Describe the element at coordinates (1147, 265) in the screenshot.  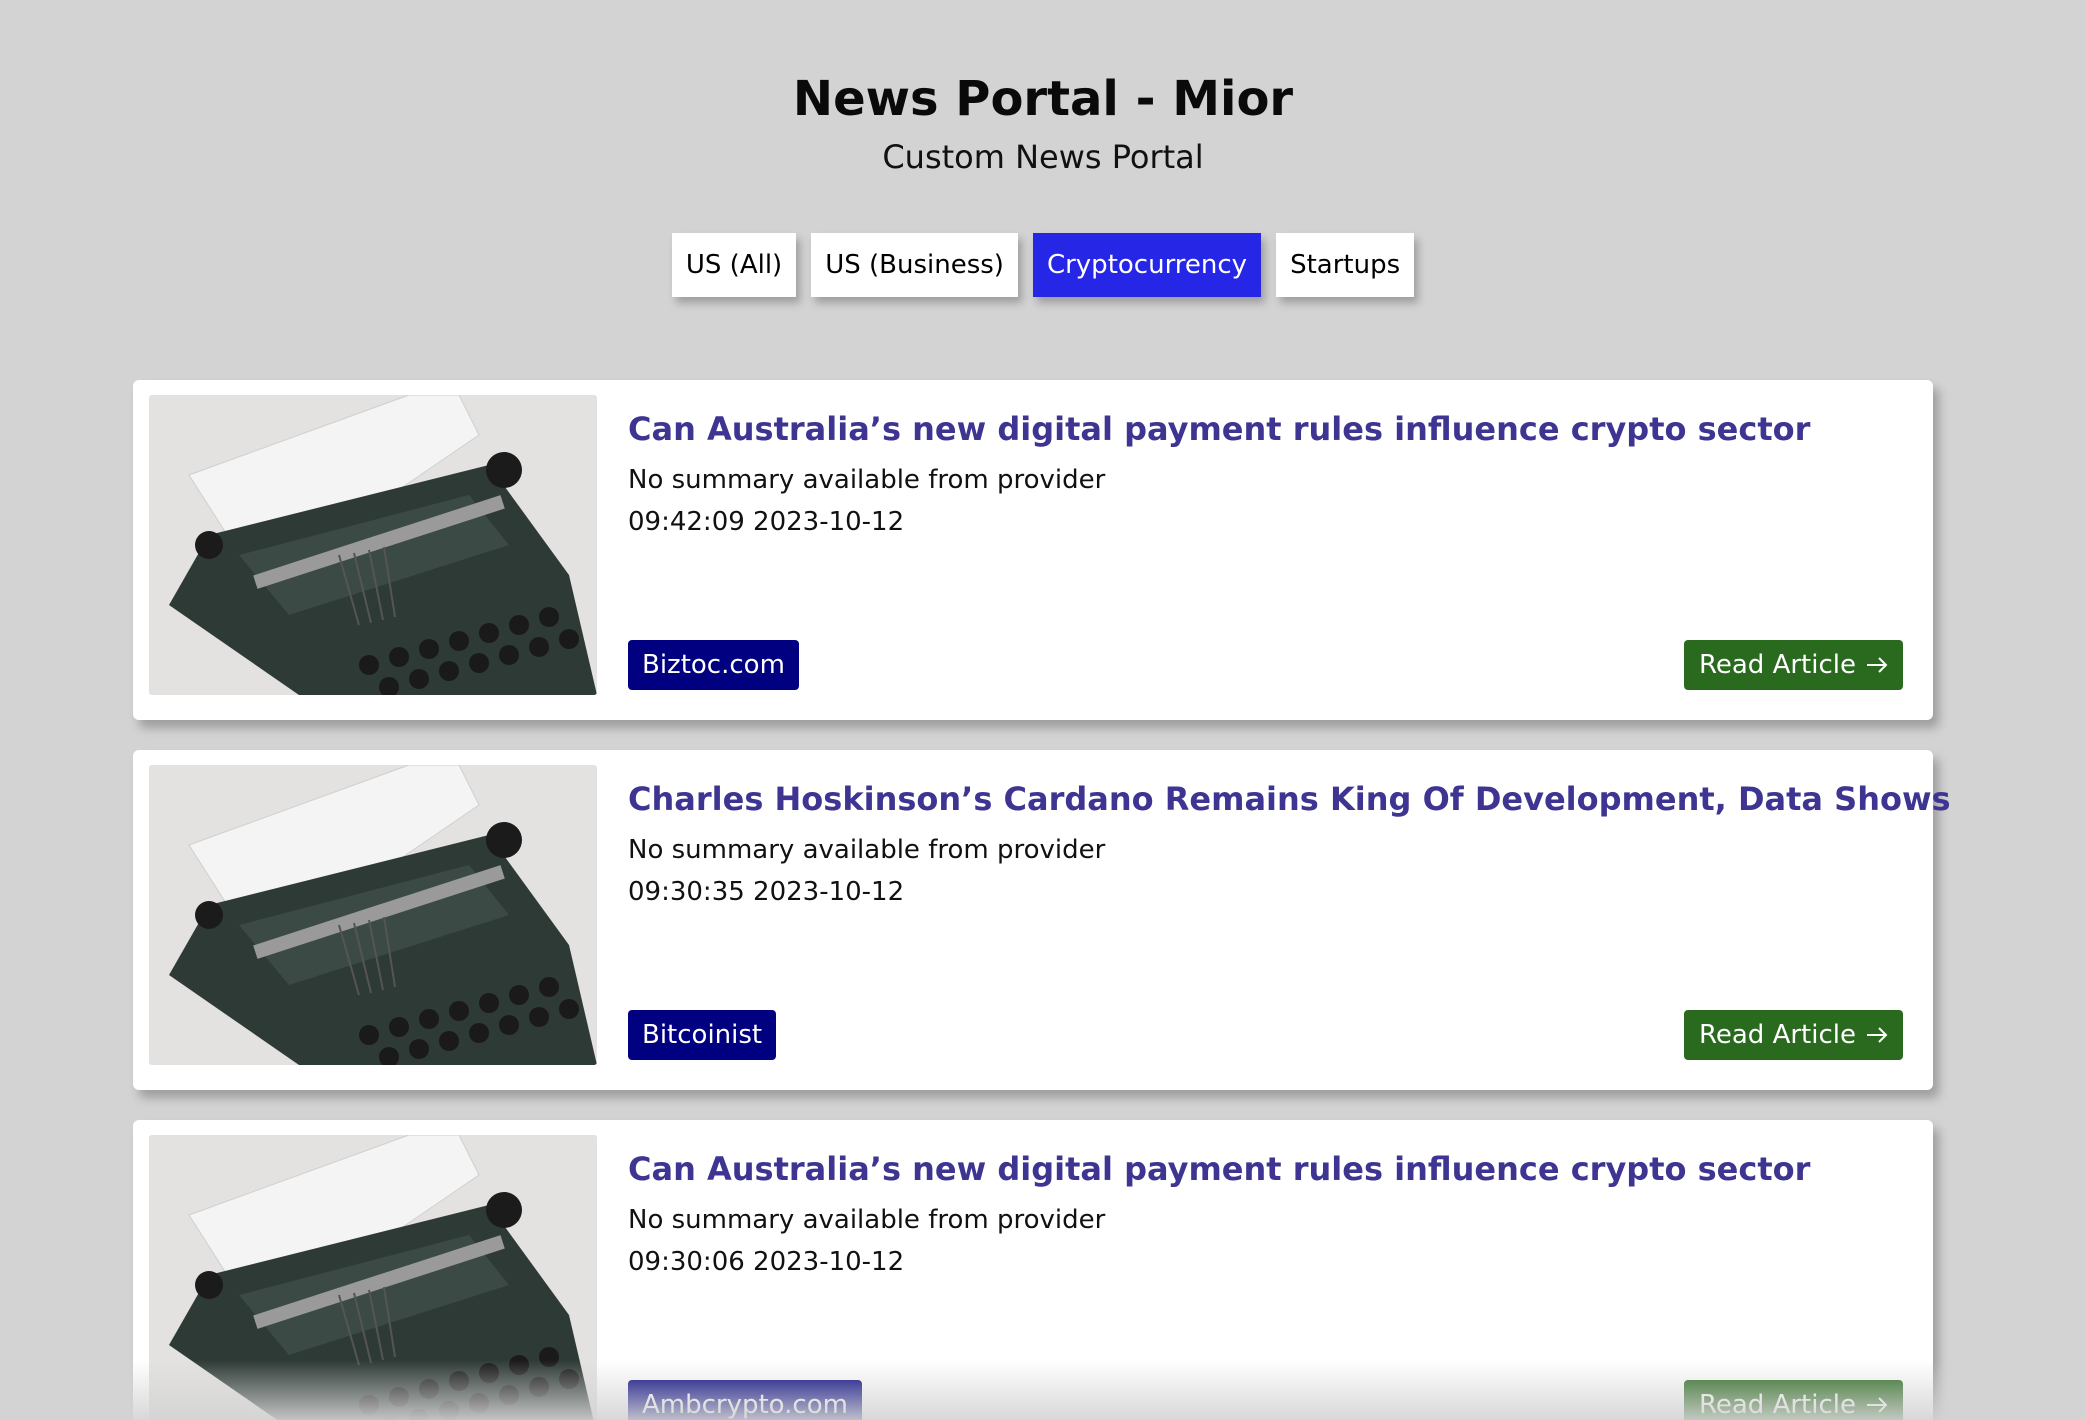
I see `tab-cryptocurrency: Cryptocurrency` at that location.